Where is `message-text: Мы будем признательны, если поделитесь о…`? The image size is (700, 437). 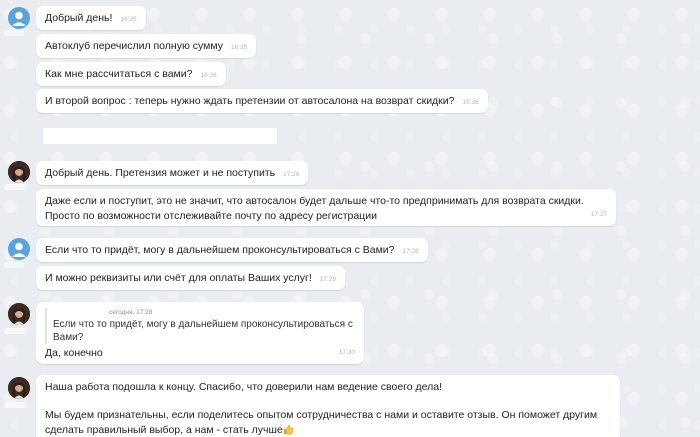
message-text: Мы будем признательны, если поделитесь о… is located at coordinates (321, 422).